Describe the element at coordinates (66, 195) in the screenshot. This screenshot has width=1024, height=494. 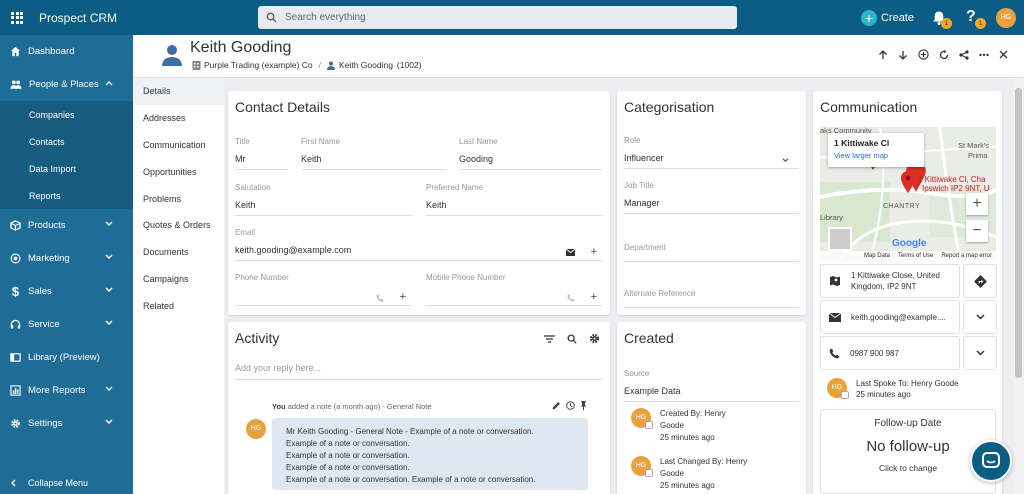
I see `sidebar-item-reports: Reports` at that location.